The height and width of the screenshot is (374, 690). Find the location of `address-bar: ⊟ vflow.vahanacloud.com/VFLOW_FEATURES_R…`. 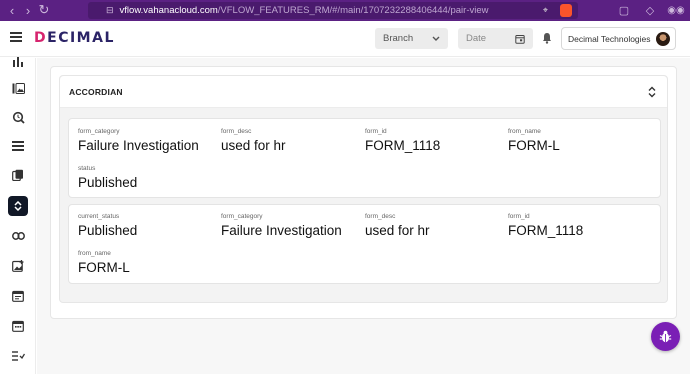

address-bar: ⊟ vflow.vahanacloud.com/VFLOW_FEATURES_R… is located at coordinates (333, 10).